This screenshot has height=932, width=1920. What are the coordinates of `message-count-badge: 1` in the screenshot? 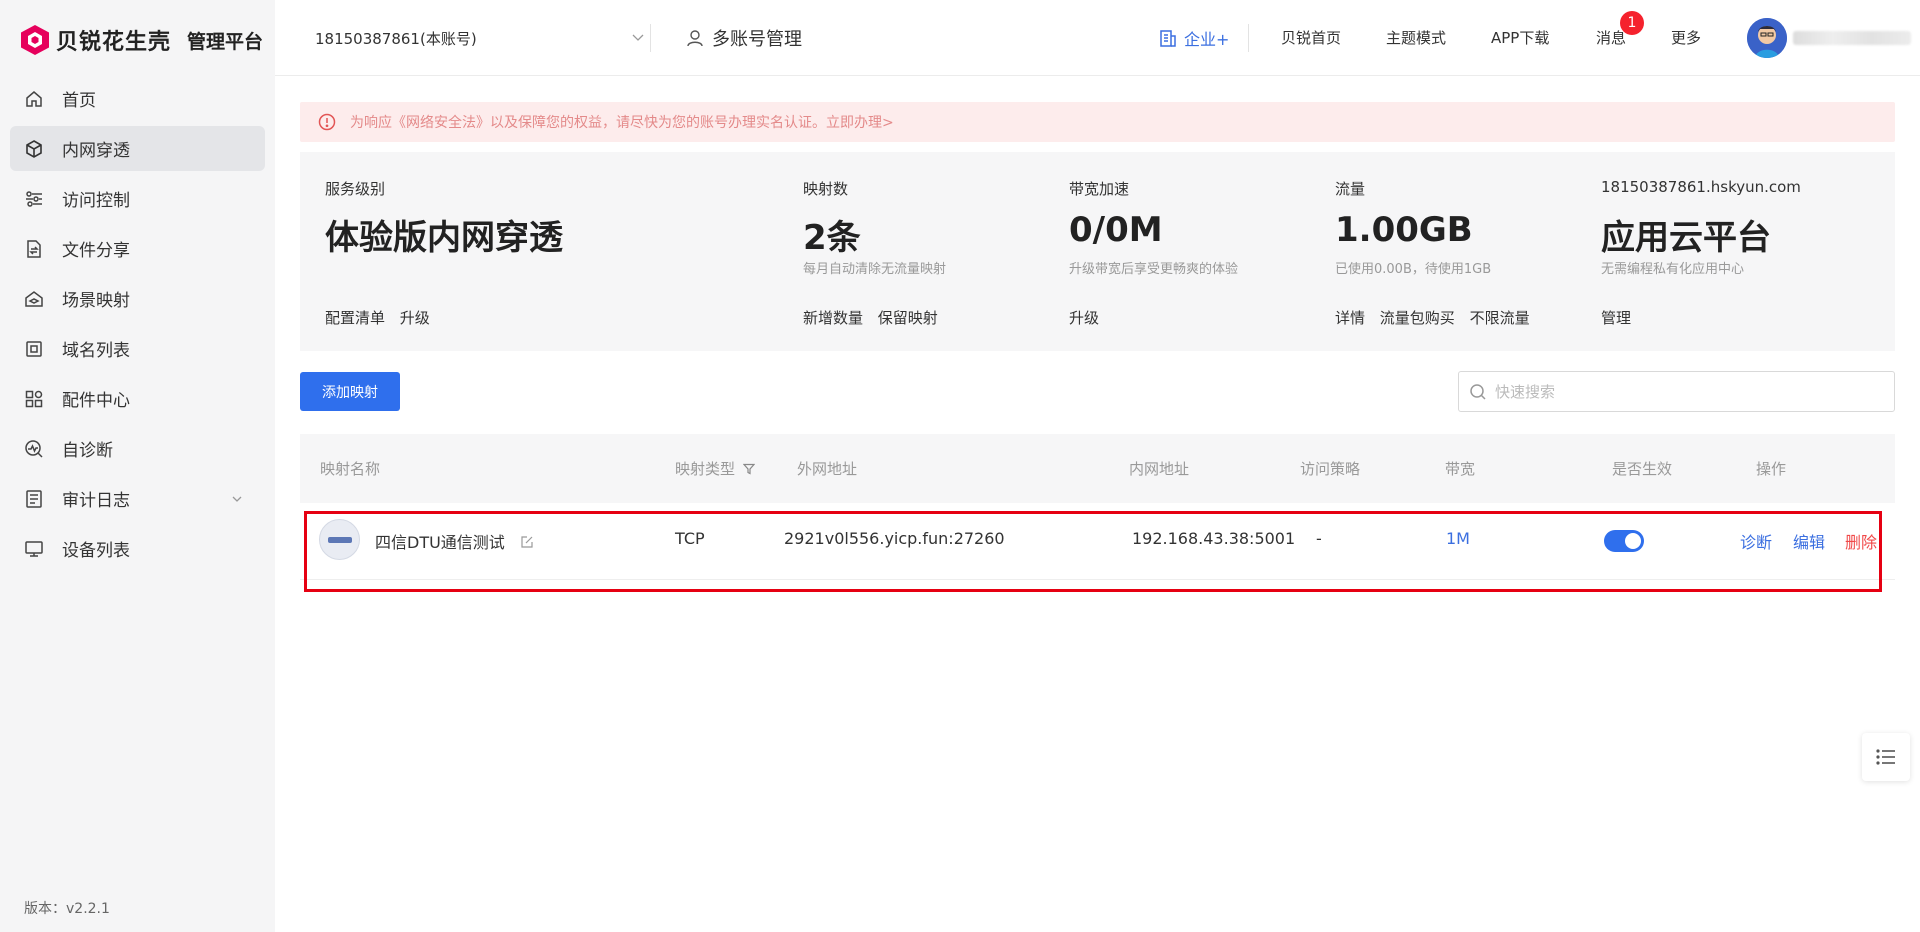 It's located at (1632, 23).